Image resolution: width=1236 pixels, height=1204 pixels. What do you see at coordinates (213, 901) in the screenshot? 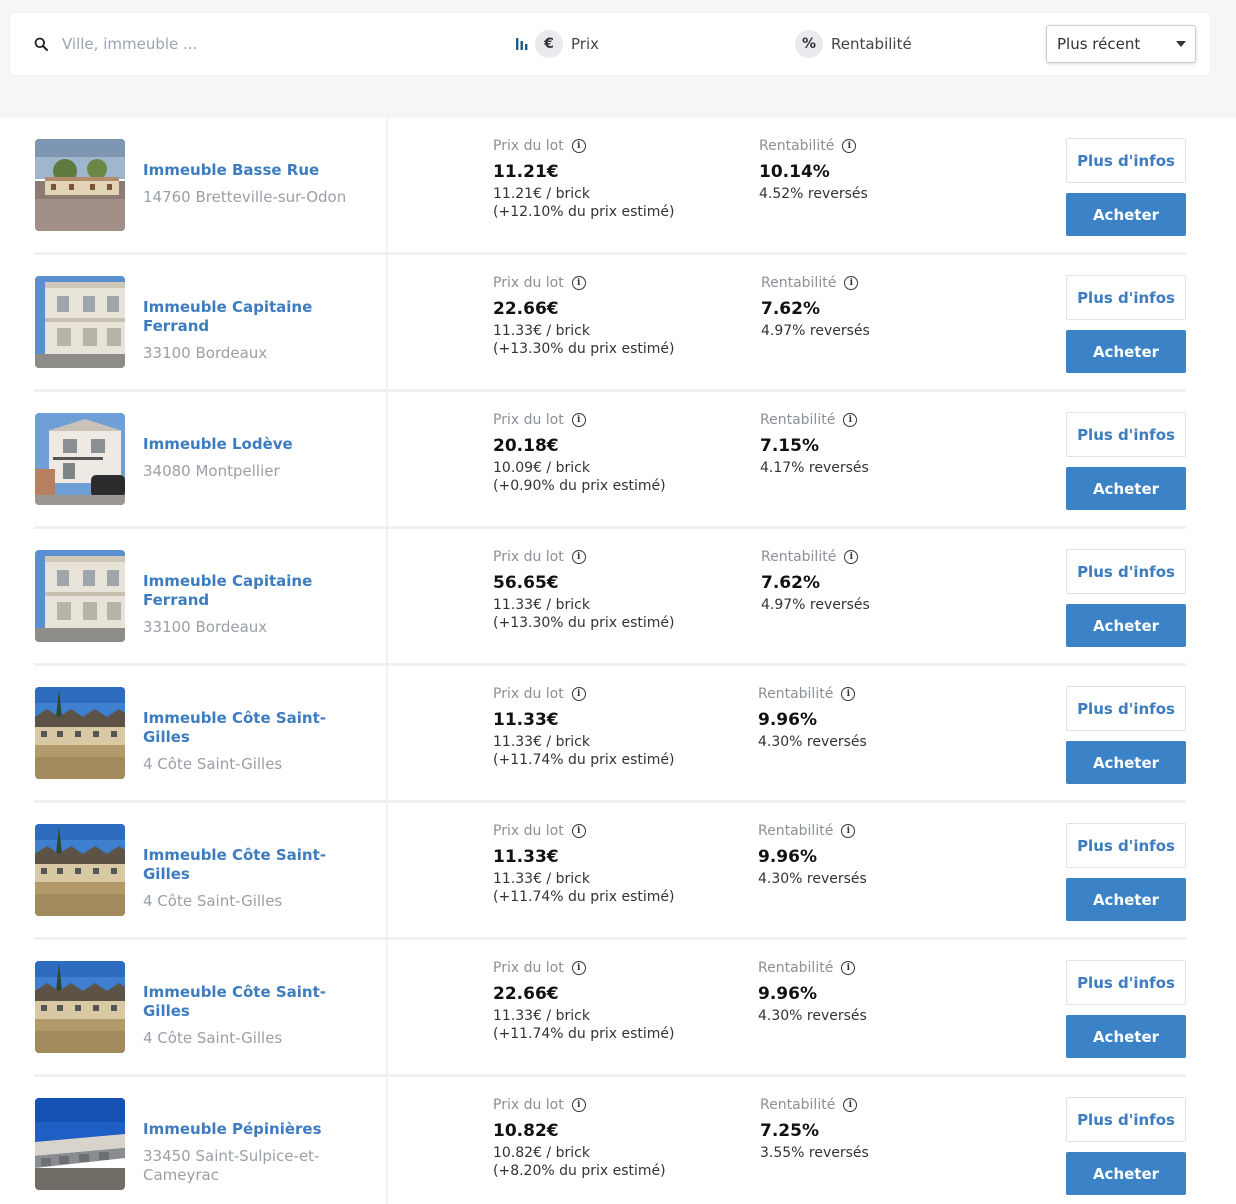
I see `property-address: 4 Côte Saint-Gilles` at bounding box center [213, 901].